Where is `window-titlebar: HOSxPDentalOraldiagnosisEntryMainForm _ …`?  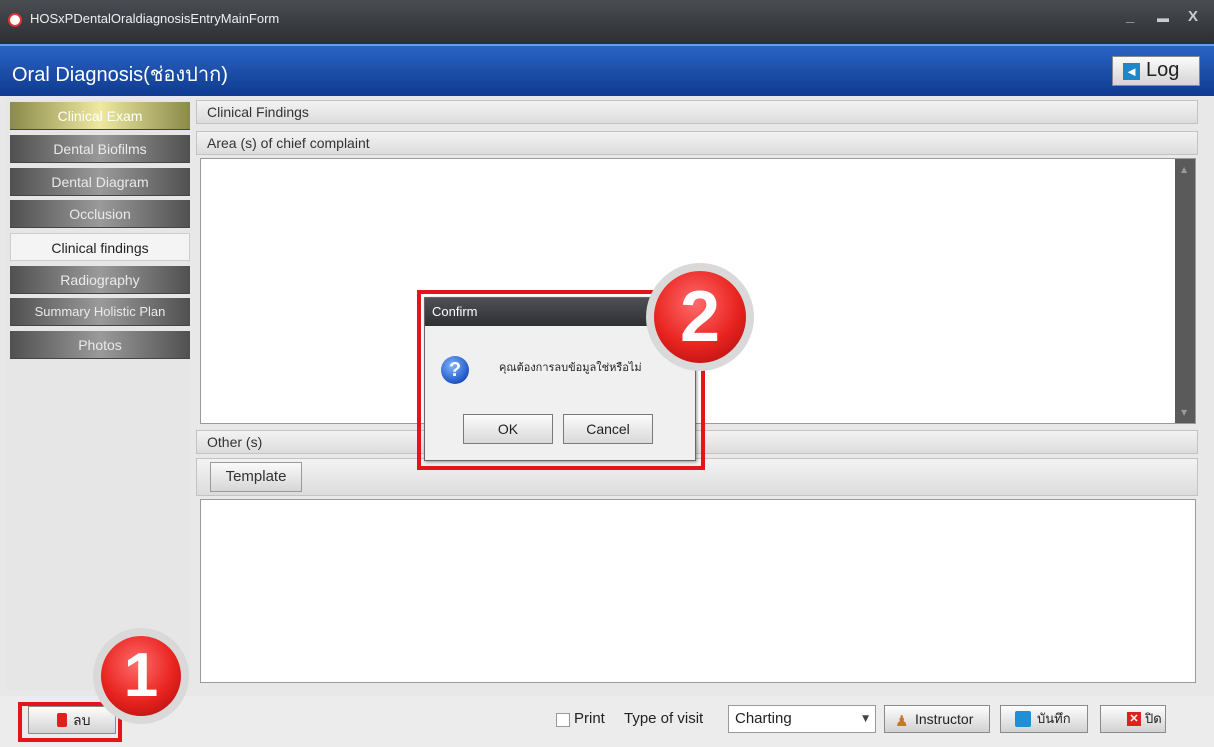 window-titlebar: HOSxPDentalOraldiagnosisEntryMainForm _ … is located at coordinates (607, 22).